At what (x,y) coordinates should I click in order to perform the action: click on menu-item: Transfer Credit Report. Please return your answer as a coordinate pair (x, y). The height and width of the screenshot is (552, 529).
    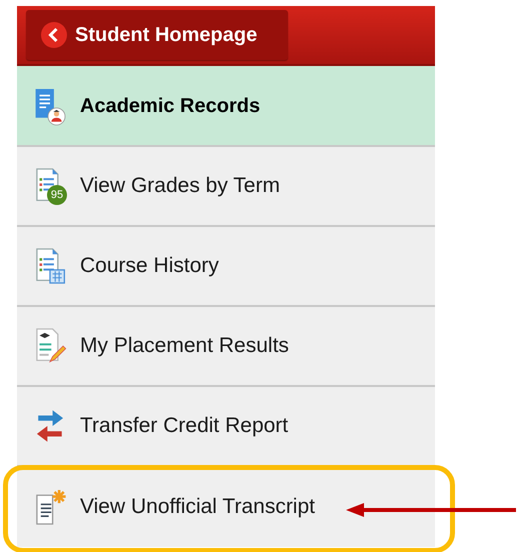
    Looking at the image, I should click on (226, 427).